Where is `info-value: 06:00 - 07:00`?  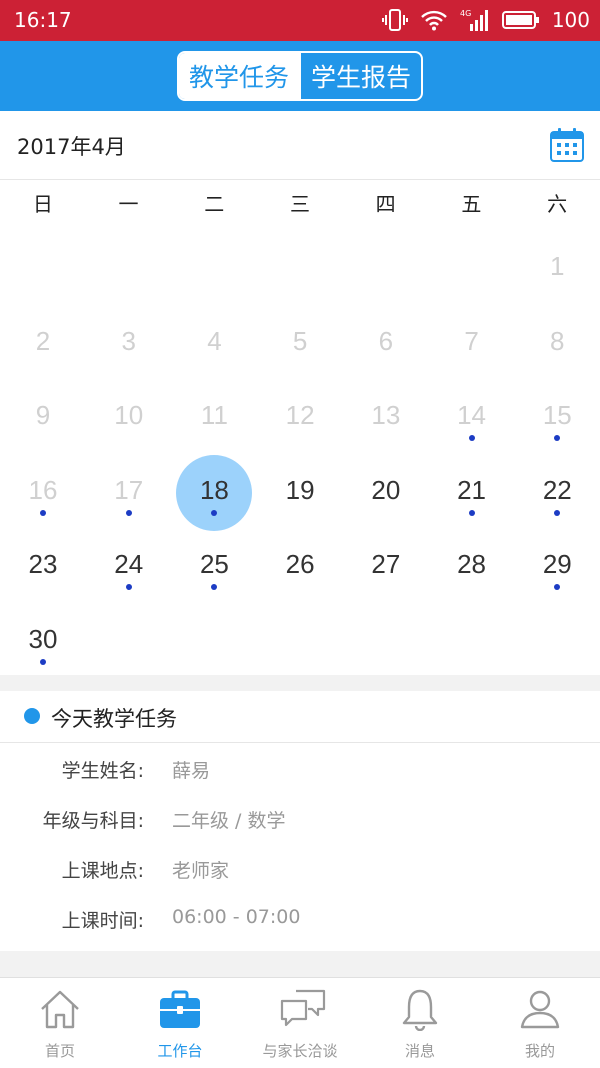
info-value: 06:00 - 07:00 is located at coordinates (236, 917).